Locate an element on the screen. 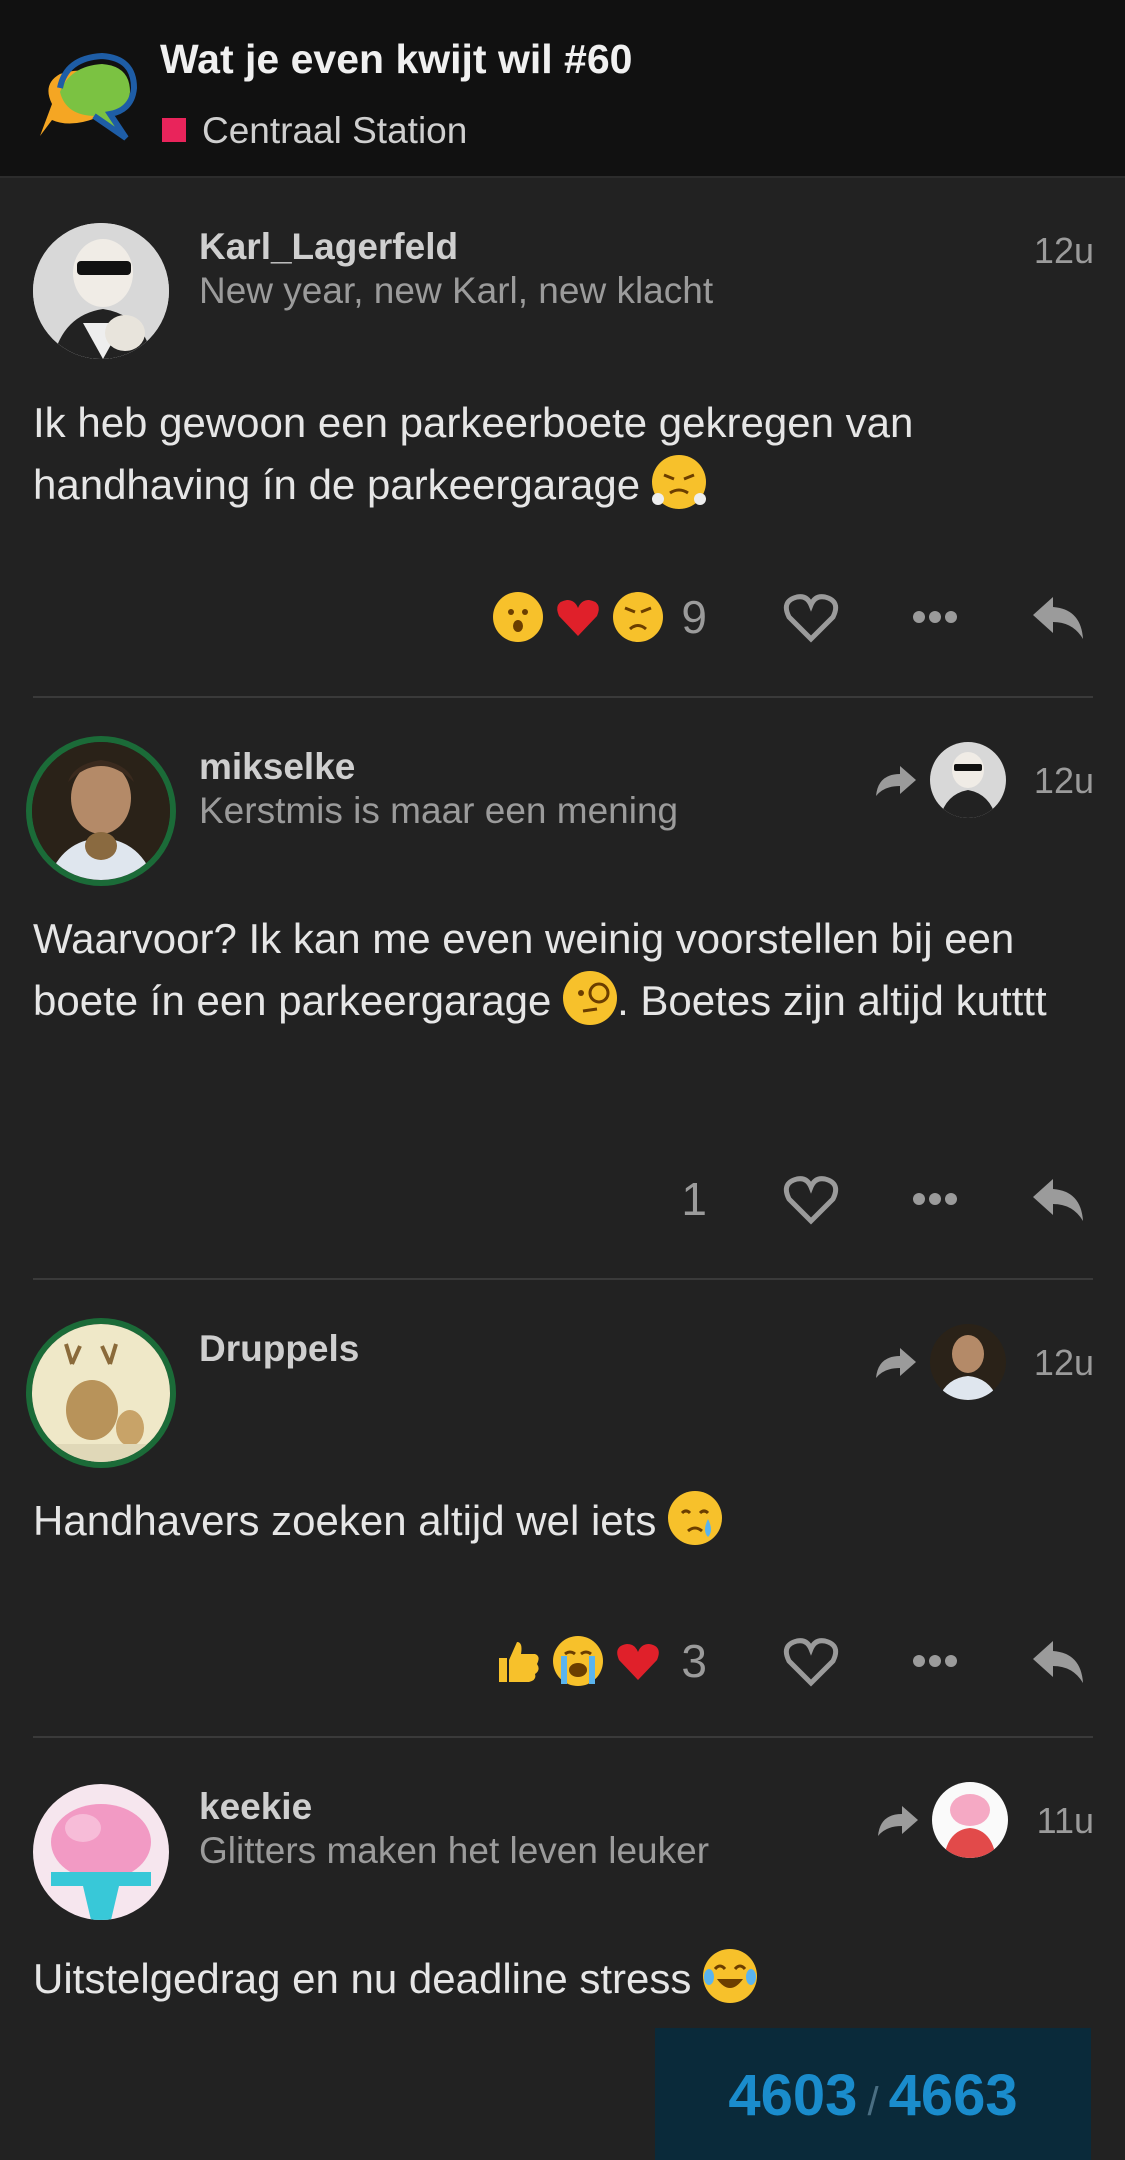  loudly-crying-face-icon is located at coordinates (578, 1661).